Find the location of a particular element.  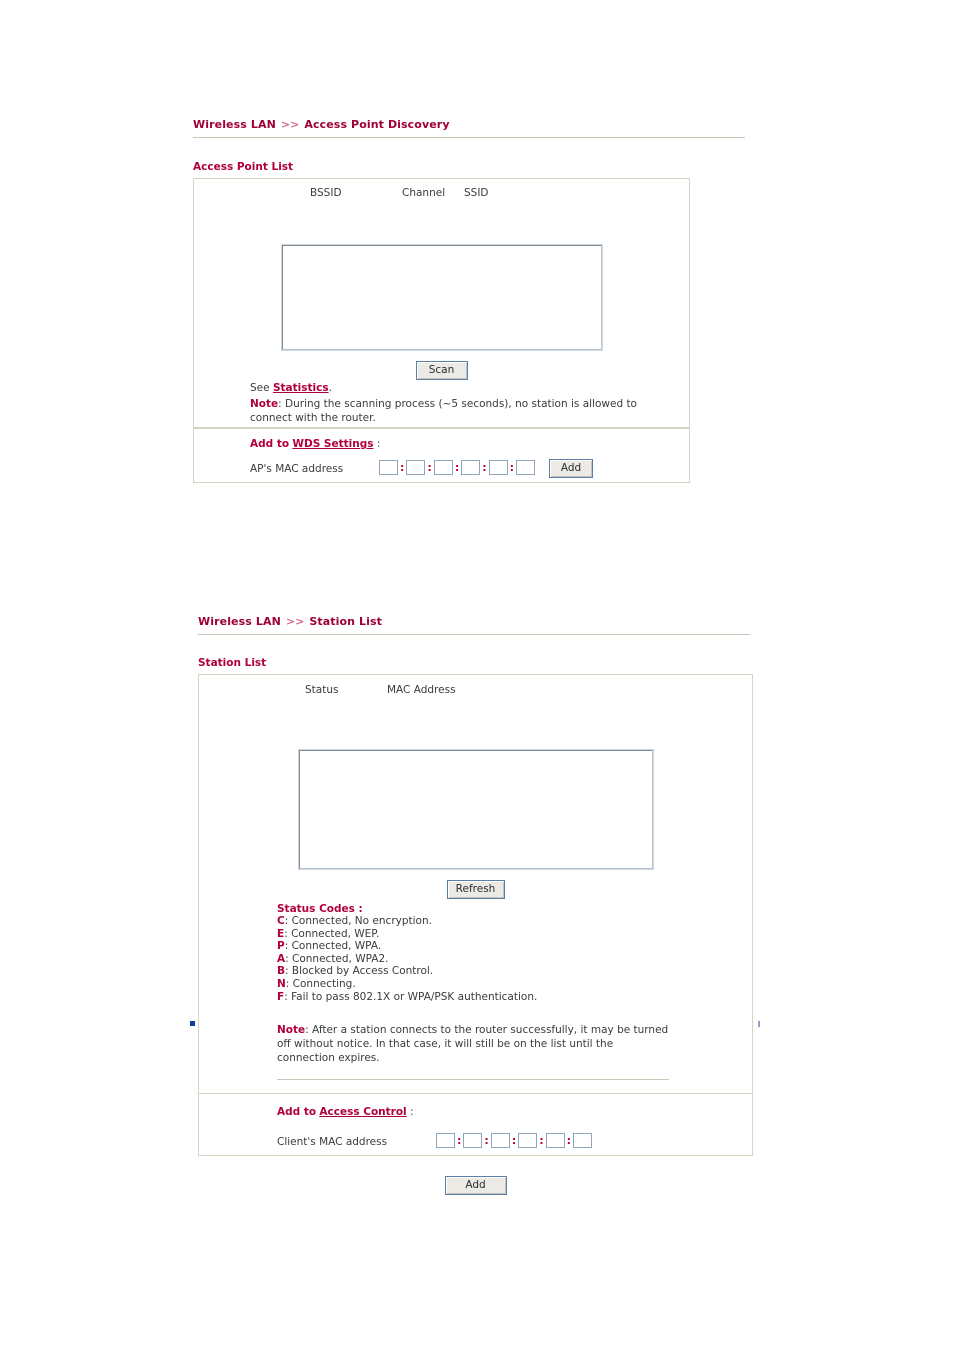

status-code-desc: : Connected, WEP. is located at coordinates (332, 933).